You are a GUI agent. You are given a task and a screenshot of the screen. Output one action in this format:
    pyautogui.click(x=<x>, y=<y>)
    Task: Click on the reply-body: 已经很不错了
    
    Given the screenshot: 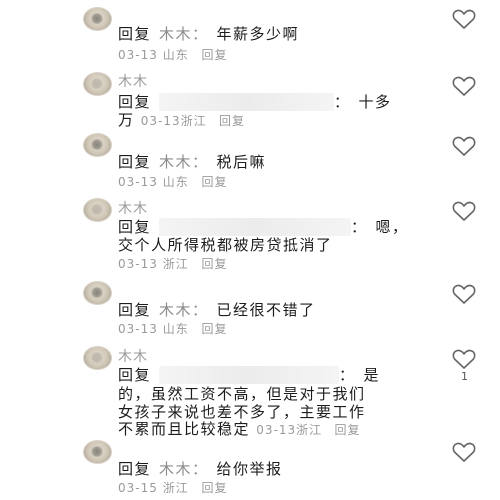 What is the action you would take?
    pyautogui.click(x=266, y=310)
    